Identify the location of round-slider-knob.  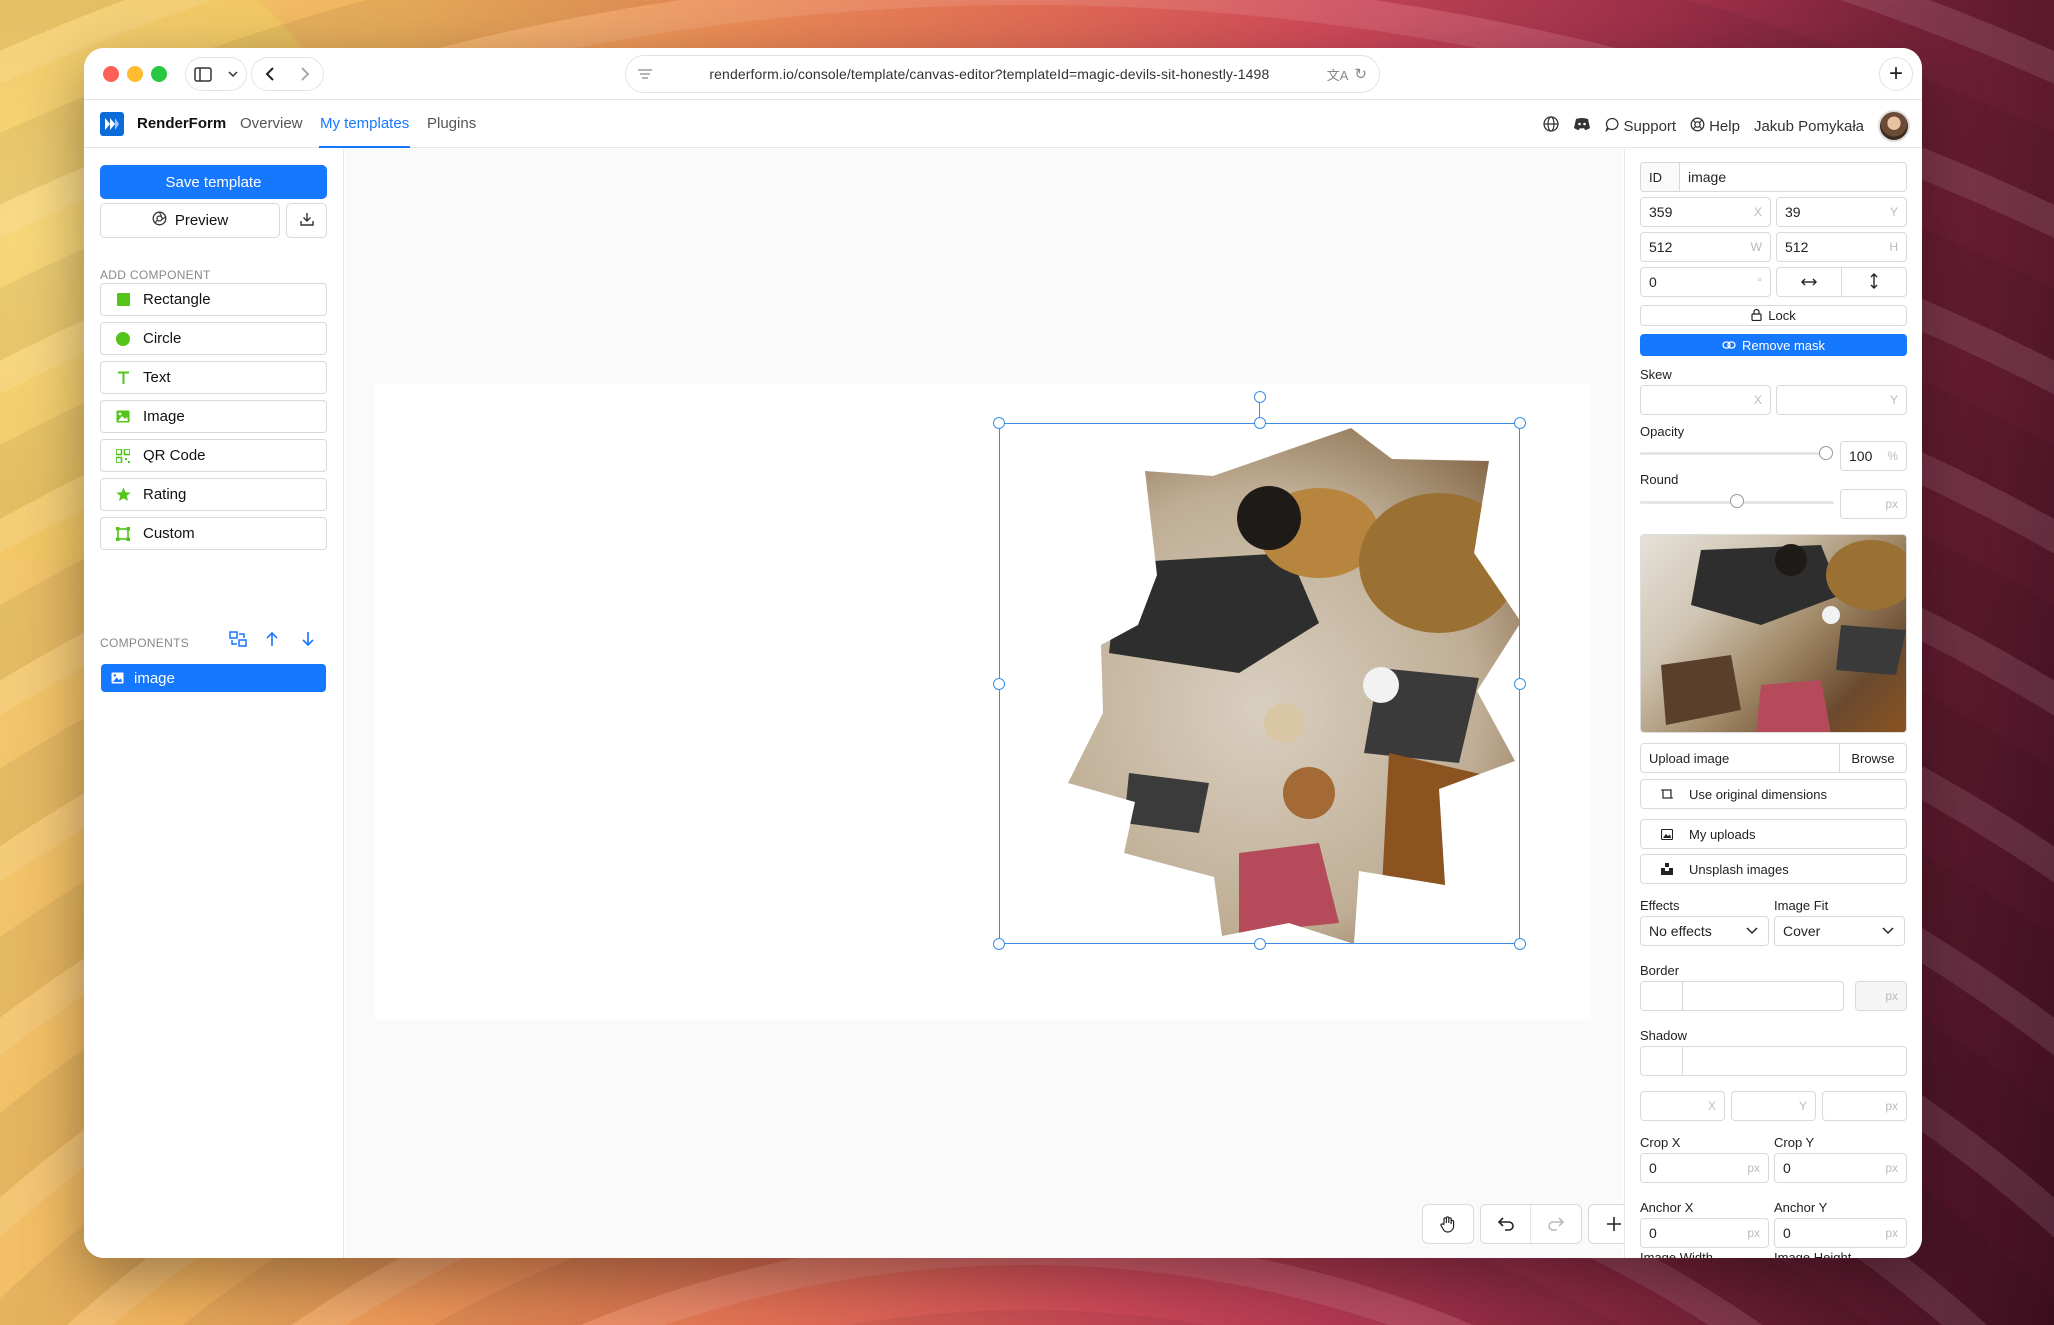
(1737, 501).